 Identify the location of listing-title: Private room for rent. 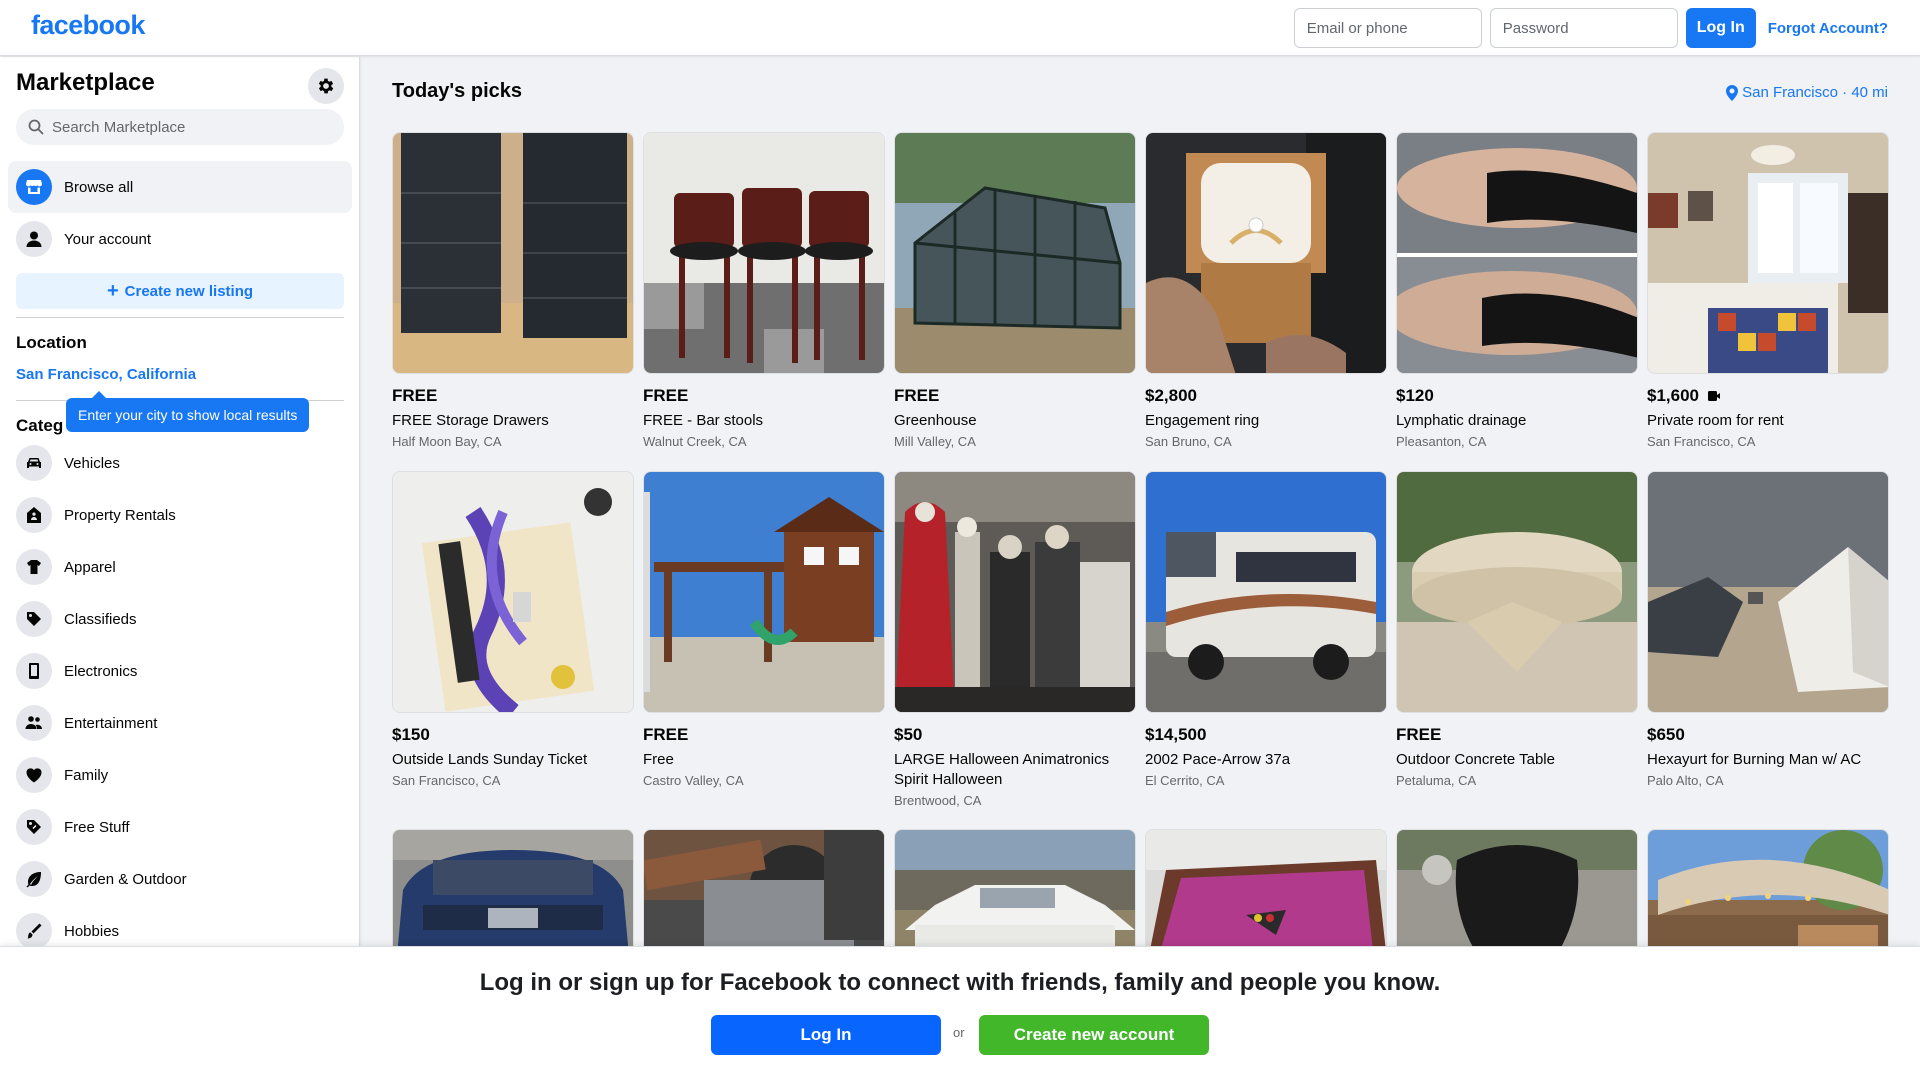
(1715, 420).